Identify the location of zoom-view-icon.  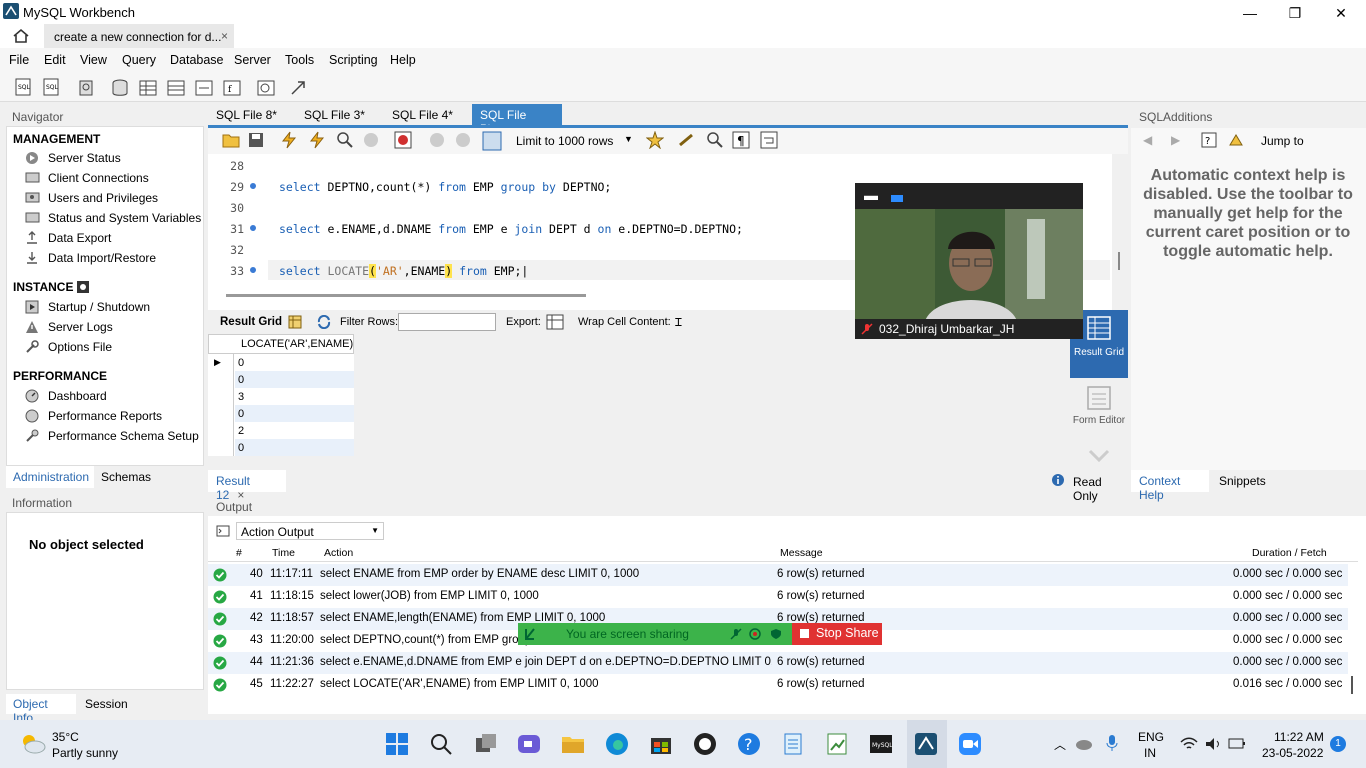
(897, 198).